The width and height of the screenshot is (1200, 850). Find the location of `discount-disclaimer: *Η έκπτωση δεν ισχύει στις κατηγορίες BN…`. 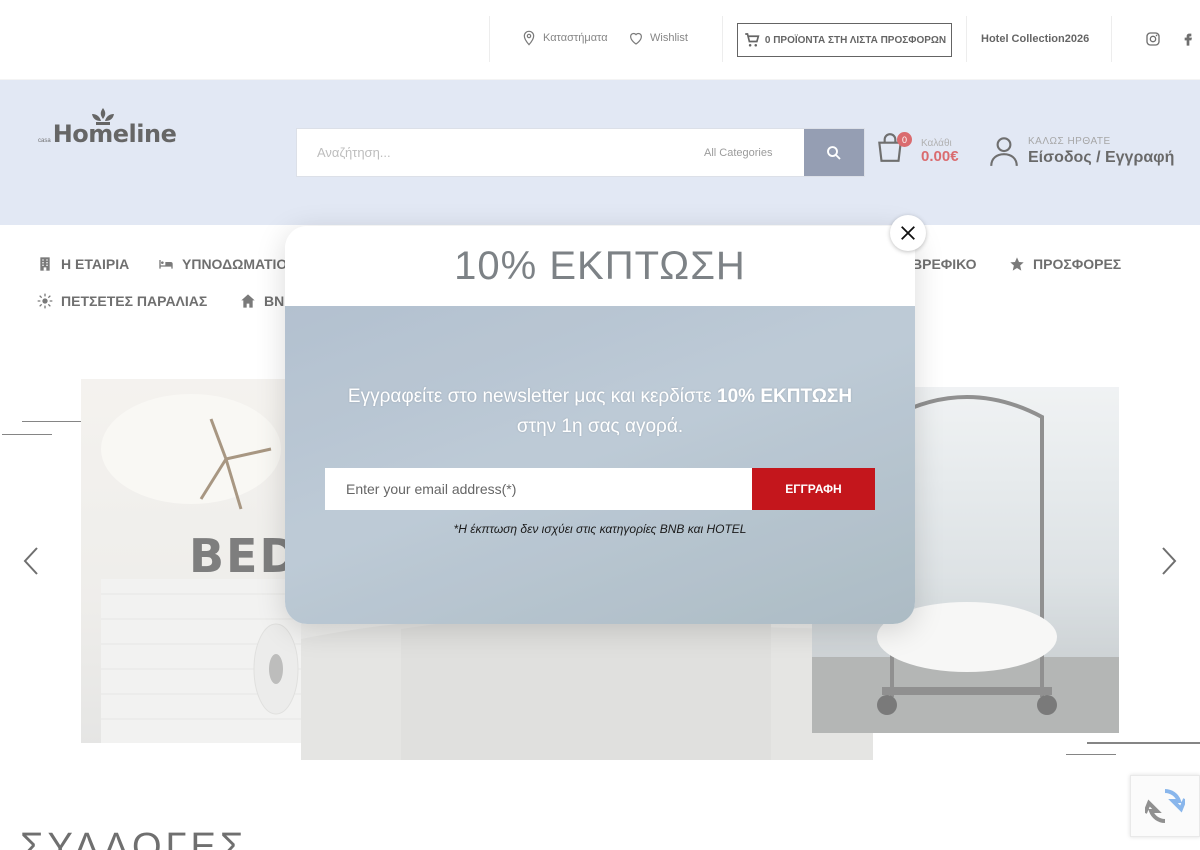

discount-disclaimer: *Η έκπτωση δεν ισχύει στις κατηγορίες BN… is located at coordinates (600, 529).